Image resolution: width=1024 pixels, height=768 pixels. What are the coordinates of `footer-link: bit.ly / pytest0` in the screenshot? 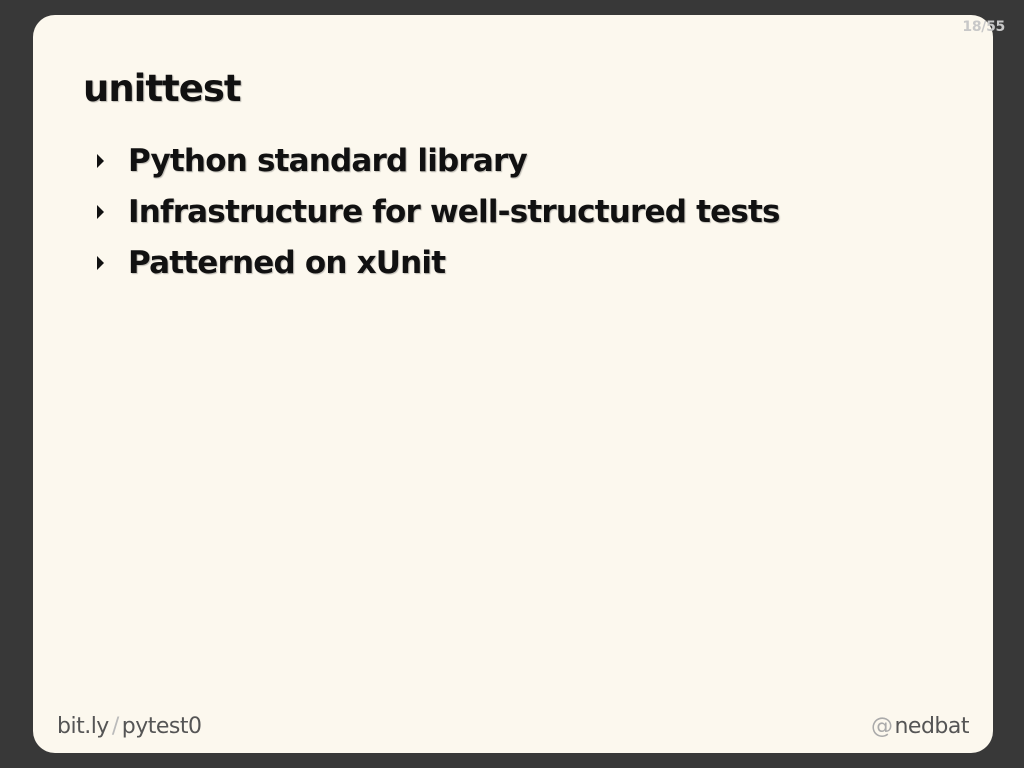 It's located at (129, 726).